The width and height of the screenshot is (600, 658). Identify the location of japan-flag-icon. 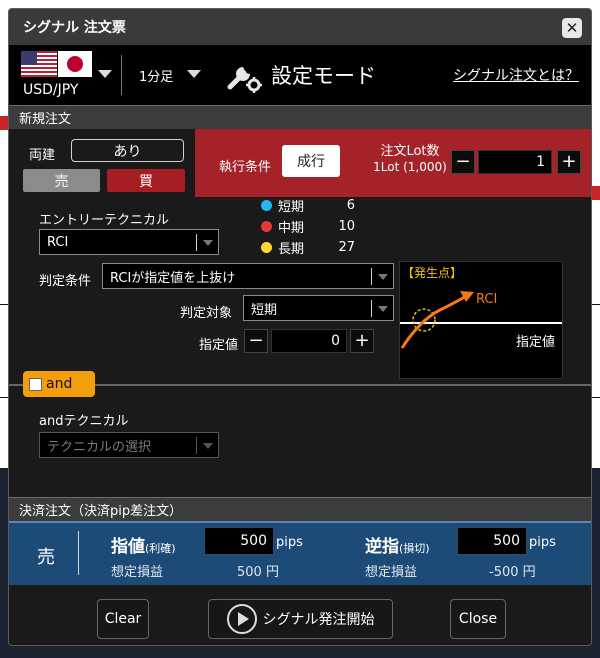
(75, 64).